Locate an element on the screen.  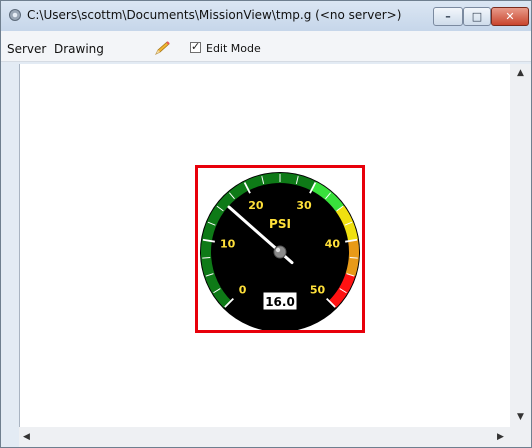
minimize-button: – is located at coordinates (448, 16).